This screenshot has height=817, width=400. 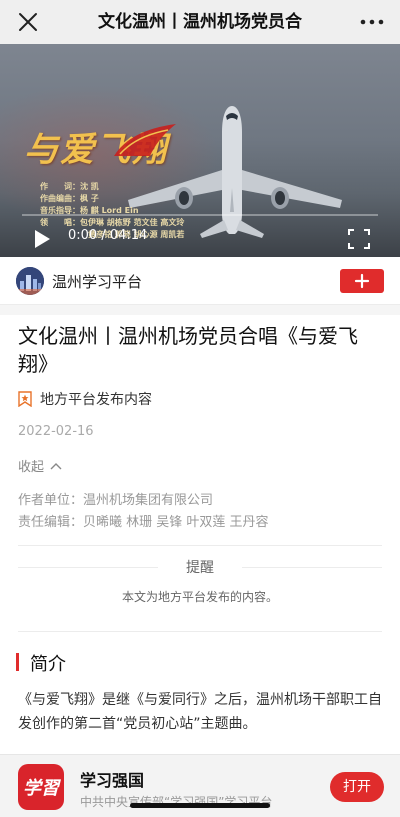 What do you see at coordinates (28, 22) in the screenshot?
I see `close-icon` at bounding box center [28, 22].